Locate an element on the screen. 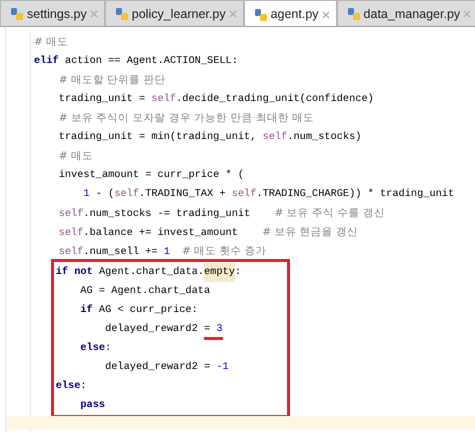  code-token: .TRADING_TAX + is located at coordinates (183, 194).